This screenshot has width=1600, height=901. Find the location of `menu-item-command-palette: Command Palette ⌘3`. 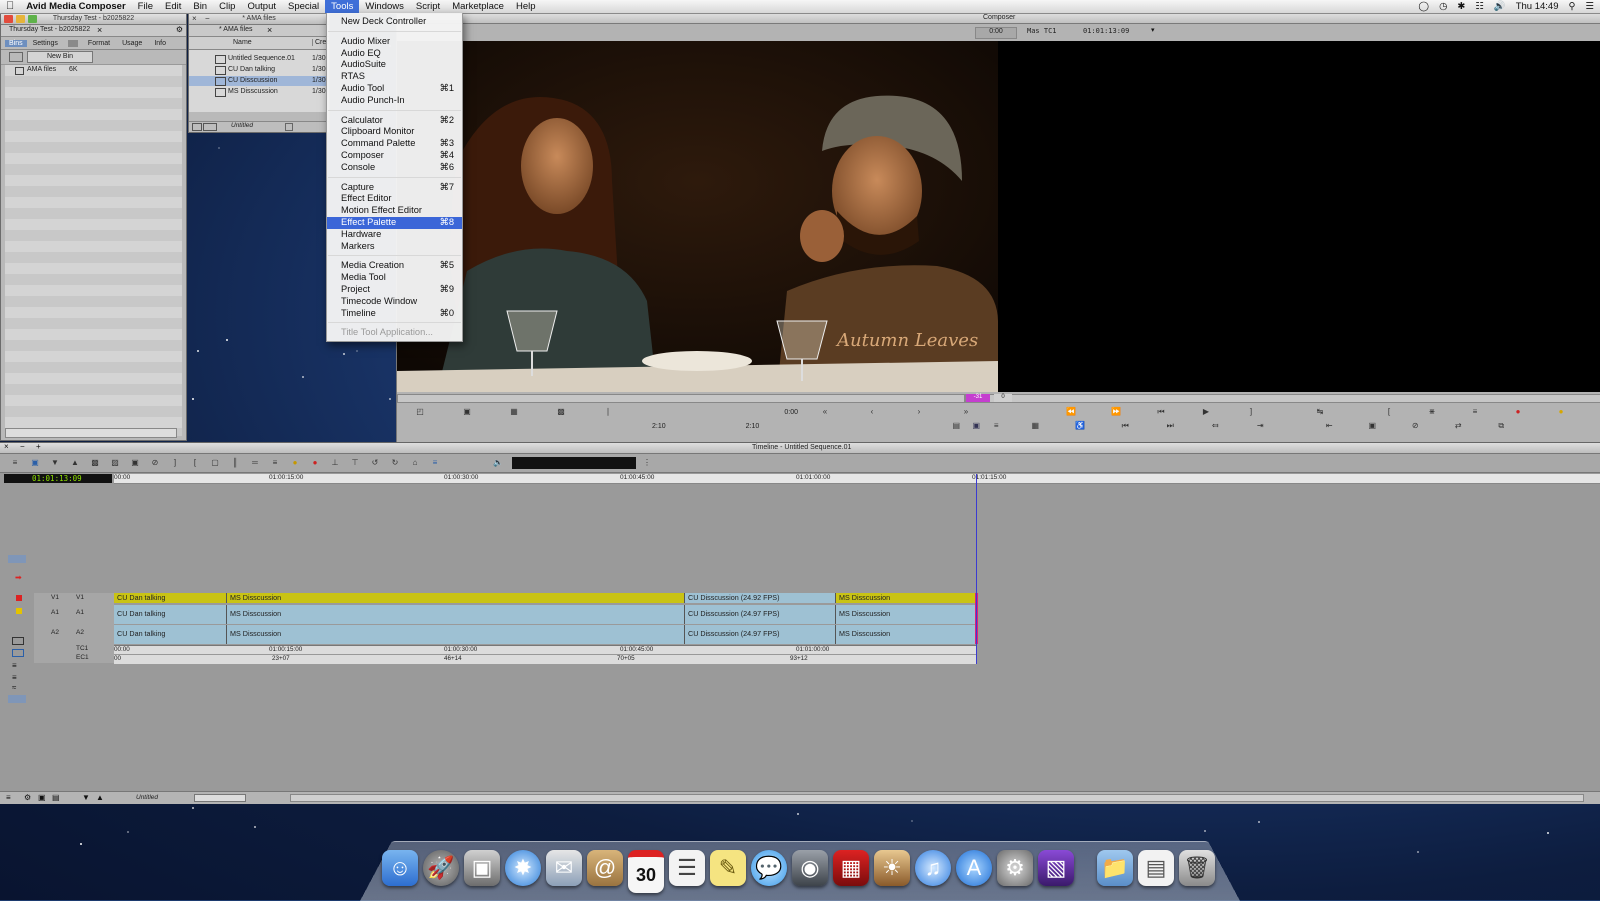

menu-item-command-palette: Command Palette ⌘3 is located at coordinates (394, 144).